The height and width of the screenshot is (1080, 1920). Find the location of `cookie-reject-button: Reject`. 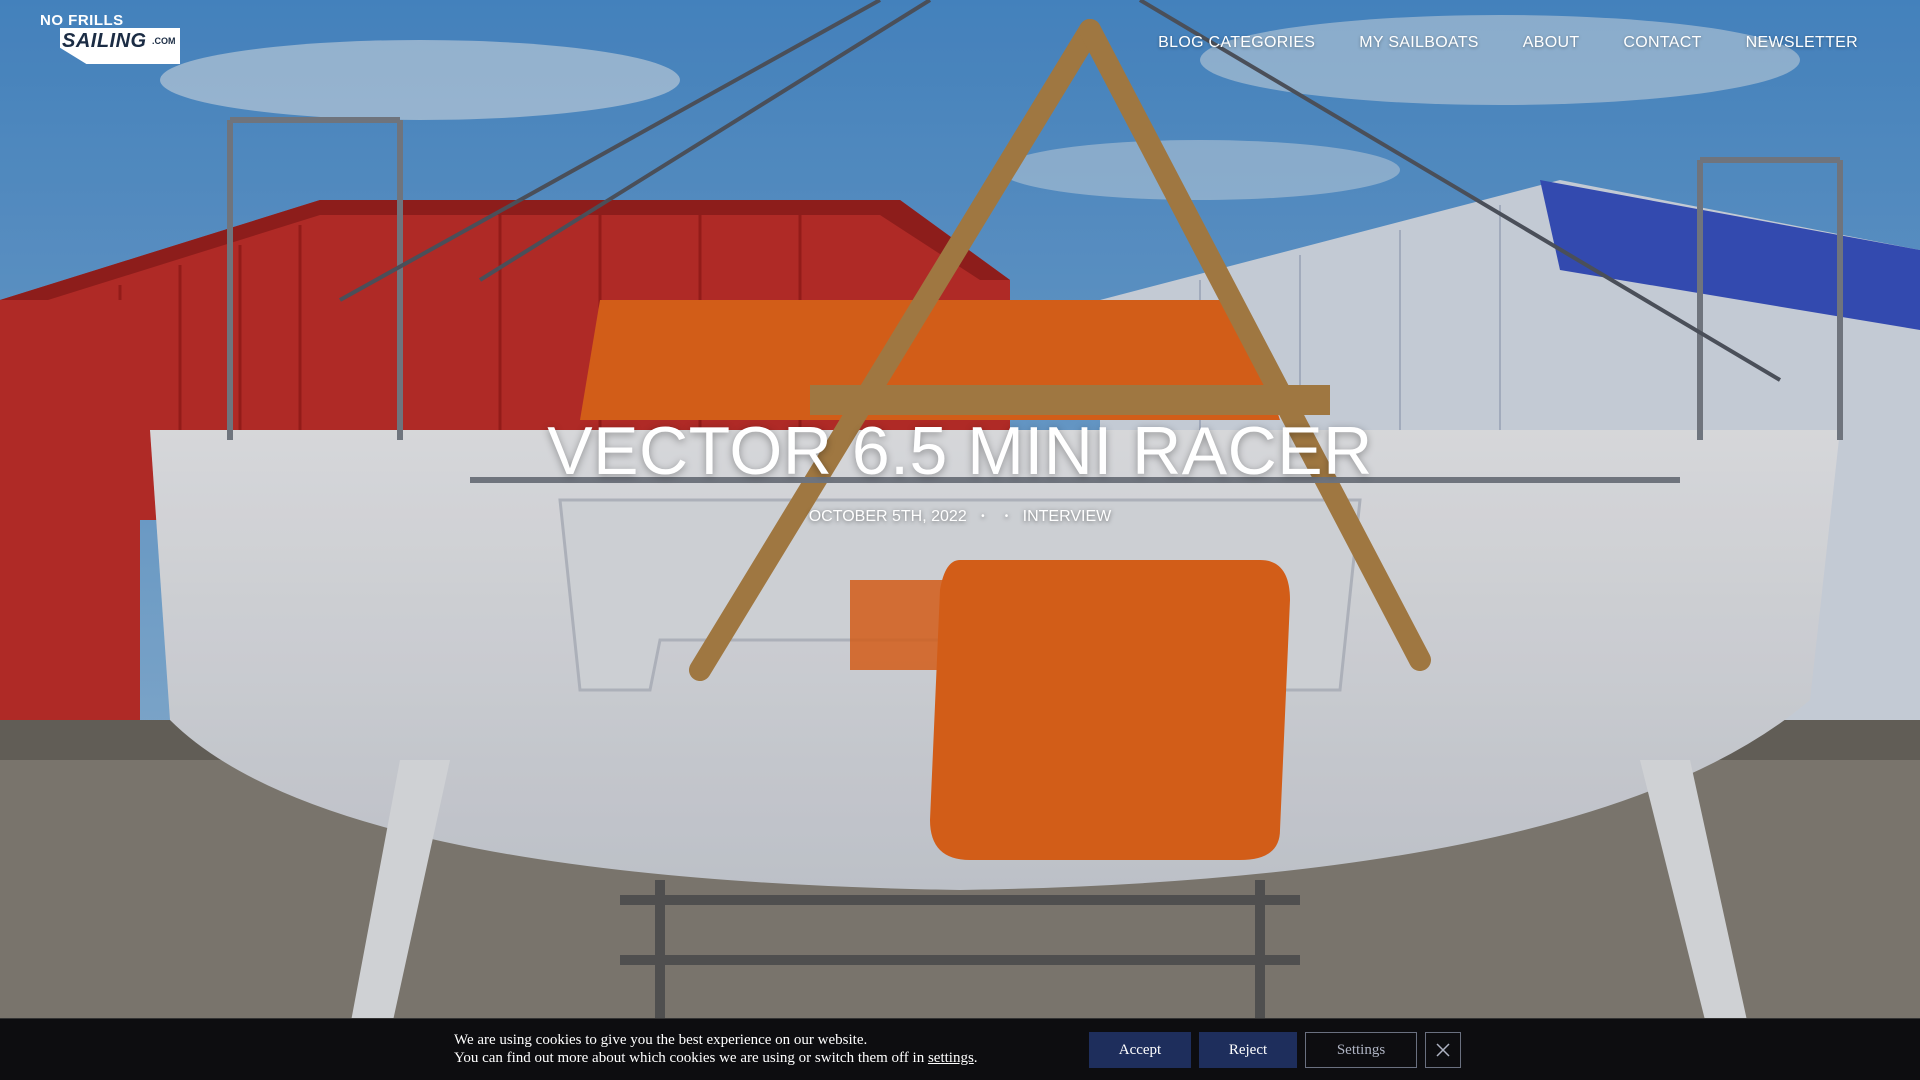

cookie-reject-button: Reject is located at coordinates (1248, 1050).